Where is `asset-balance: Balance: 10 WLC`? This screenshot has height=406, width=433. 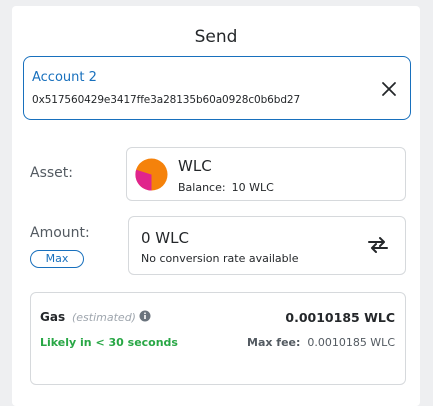 asset-balance: Balance: 10 WLC is located at coordinates (226, 187).